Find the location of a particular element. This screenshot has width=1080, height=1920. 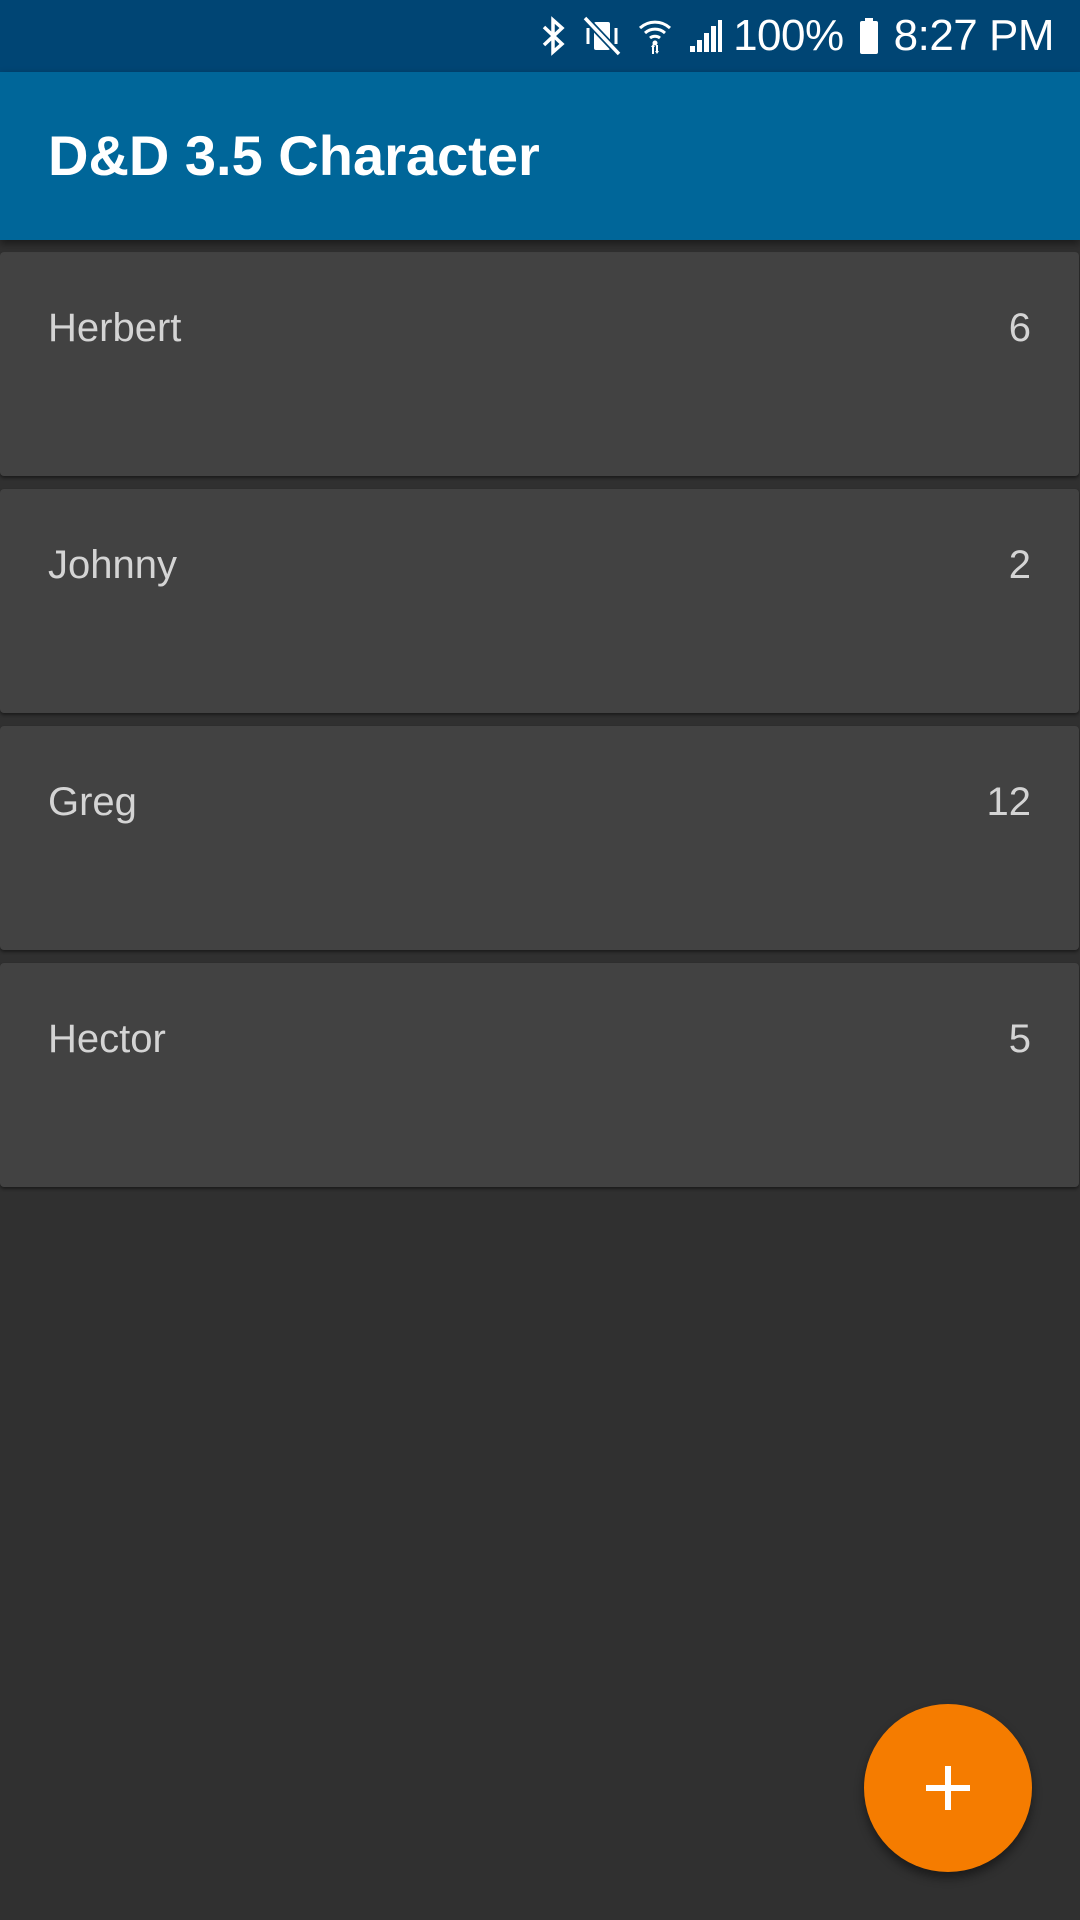

wifi-icon is located at coordinates (655, 36).